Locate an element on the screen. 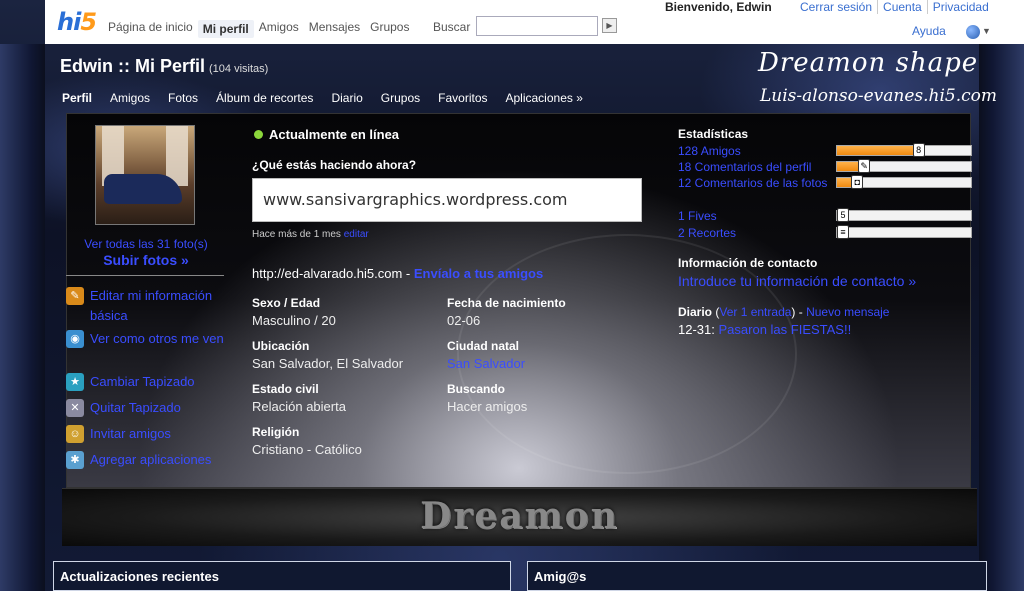 The width and height of the screenshot is (1024, 591). status-question: ¿Qué estás haciendo ahora? is located at coordinates (334, 165).